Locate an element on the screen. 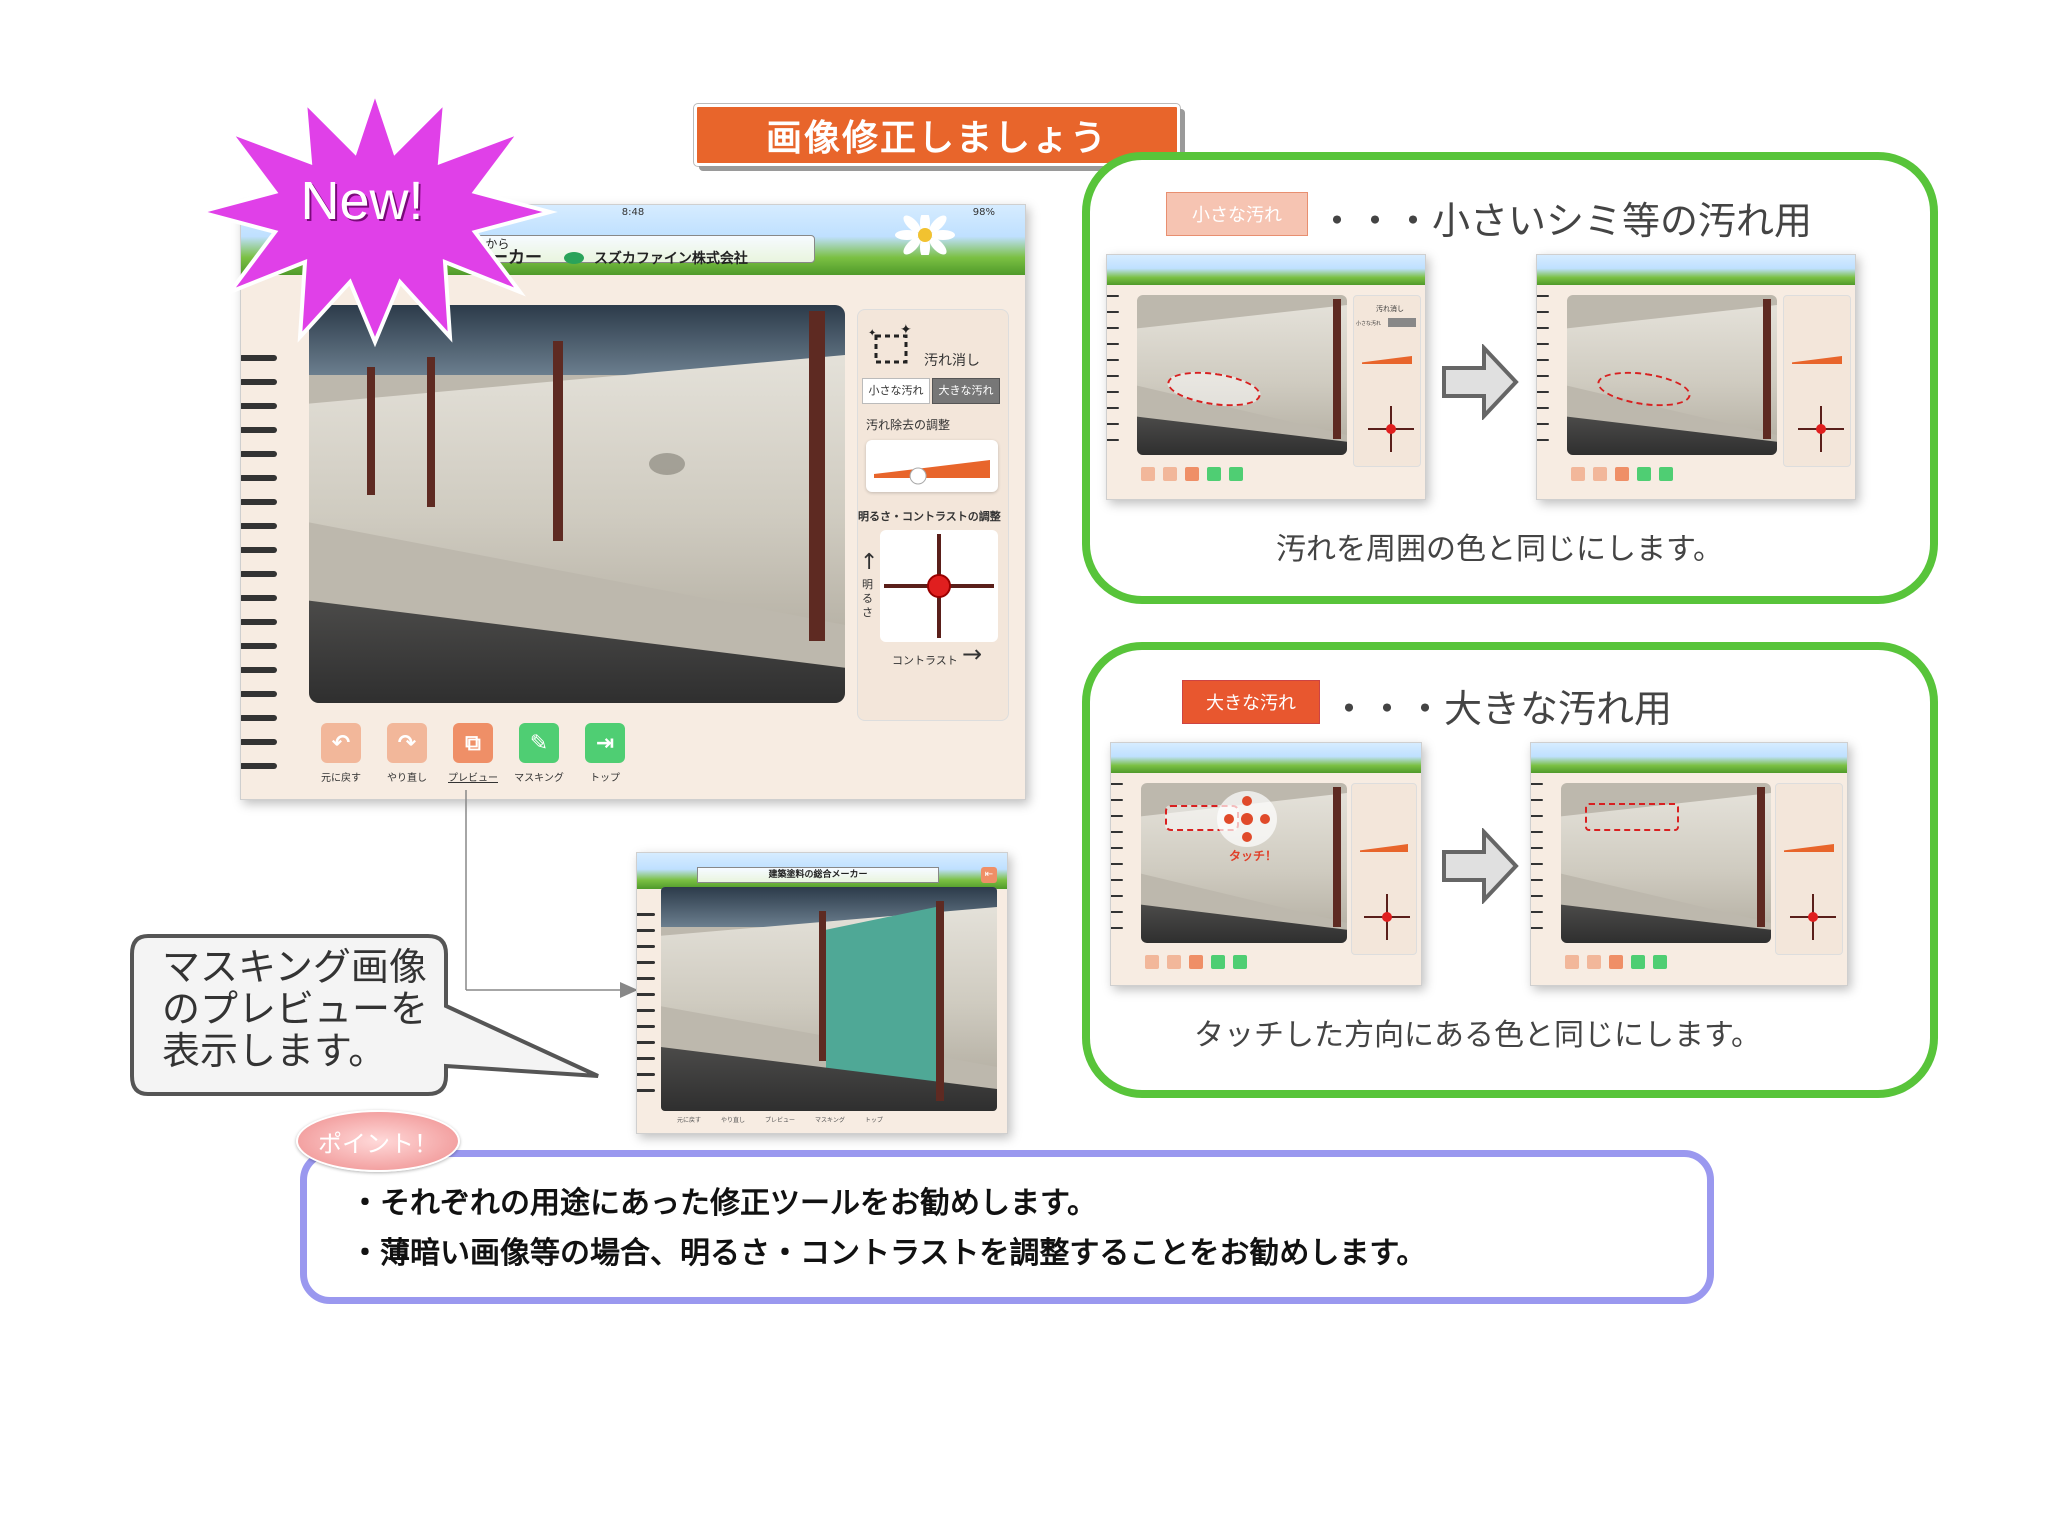 The height and width of the screenshot is (1536, 2048). toolbar-top: ⇥ トップ is located at coordinates (605, 753).